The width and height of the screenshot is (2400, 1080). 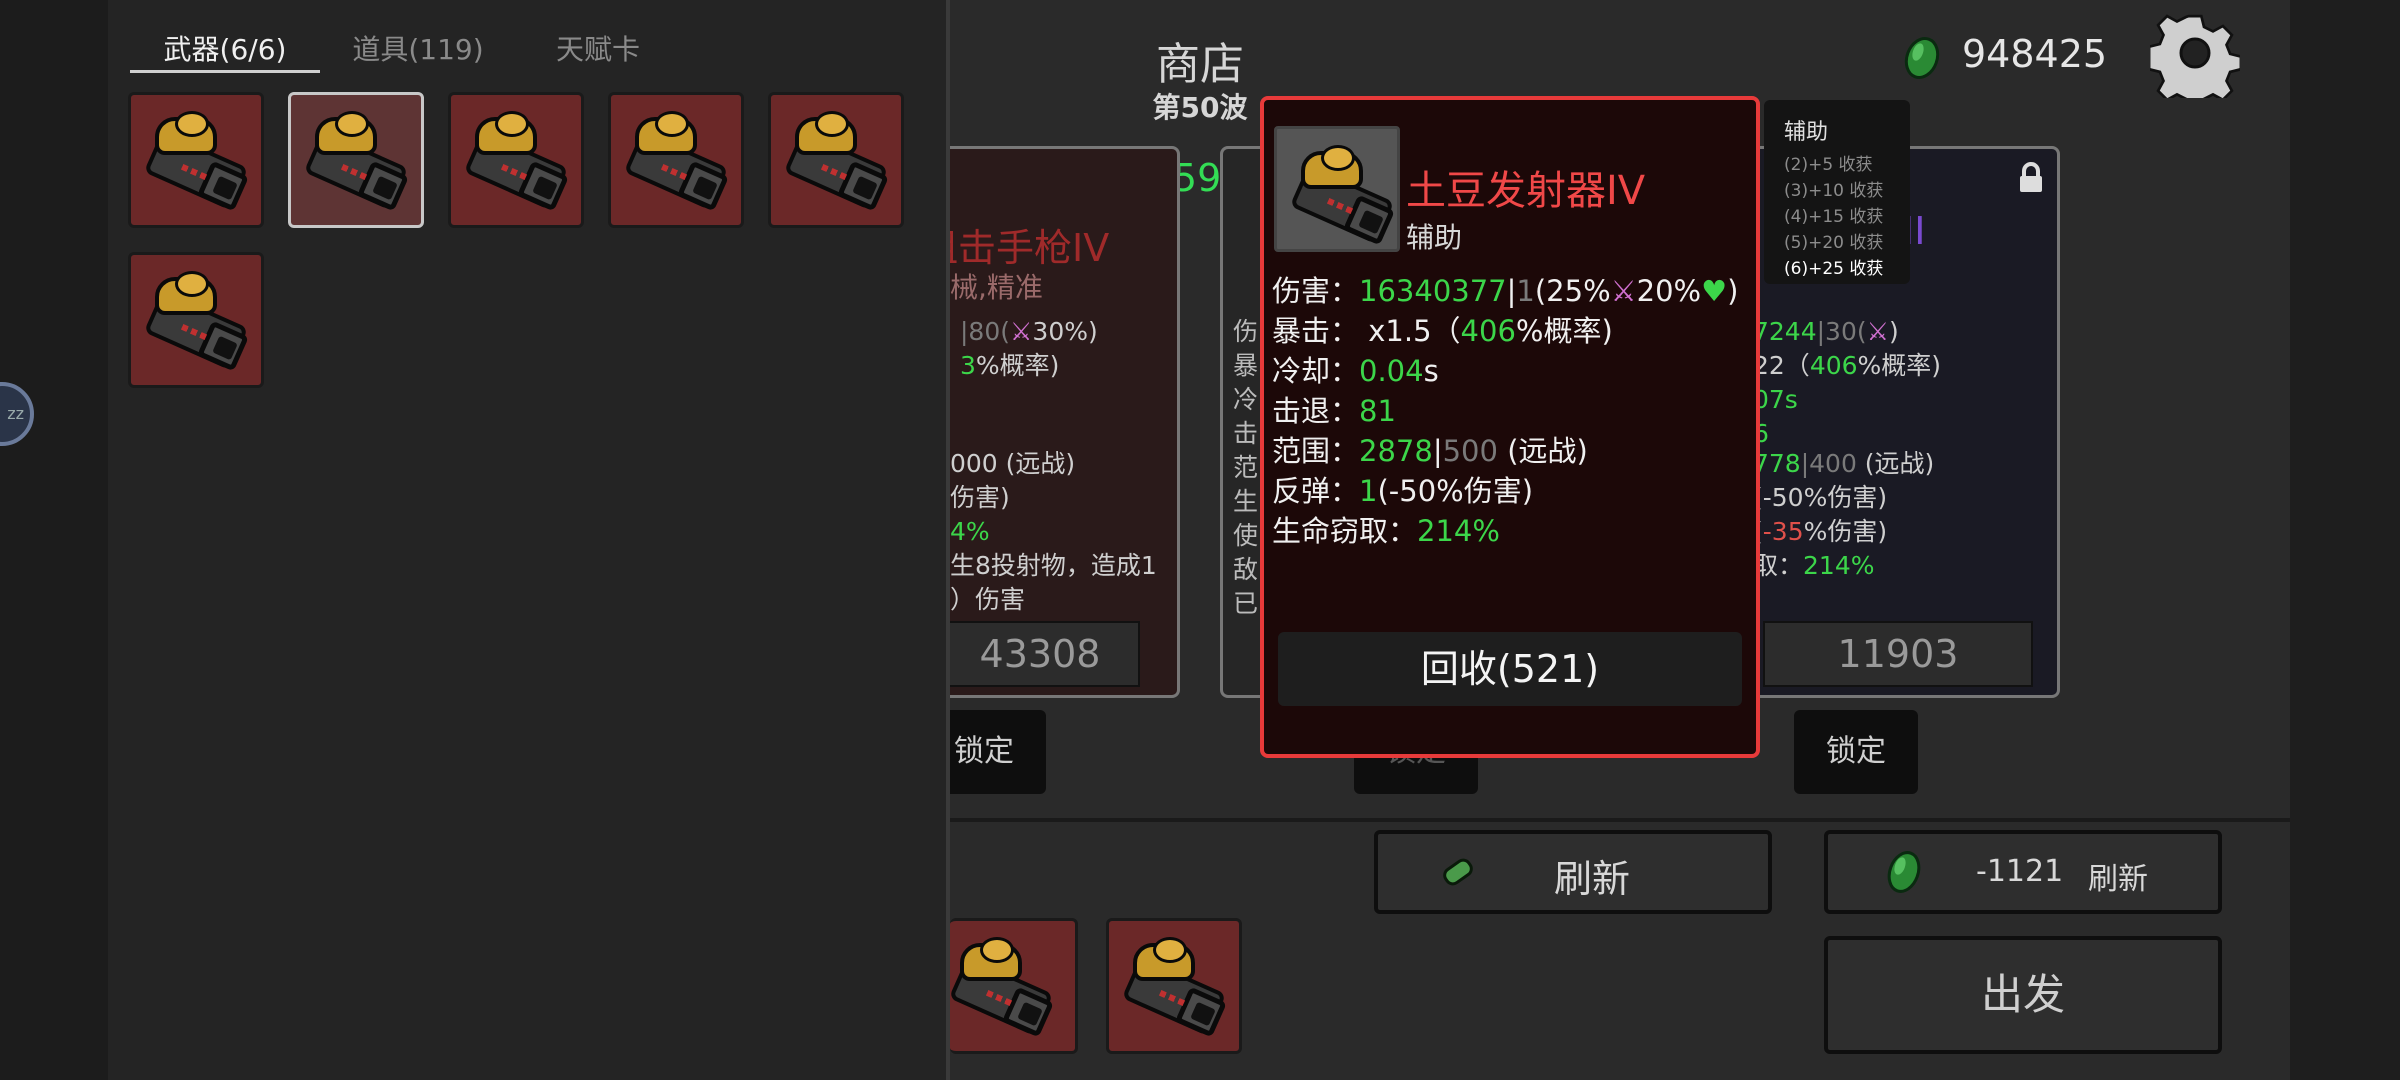 What do you see at coordinates (996, 287) in the screenshot?
I see `card-left-tags: 械,精准` at bounding box center [996, 287].